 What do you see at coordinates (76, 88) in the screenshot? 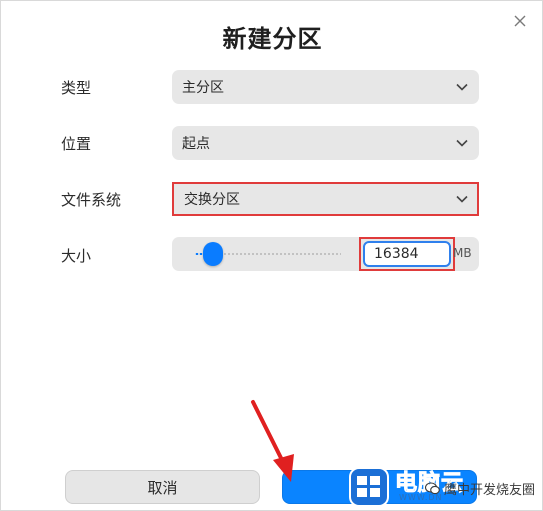
I see `type-label: 类型` at bounding box center [76, 88].